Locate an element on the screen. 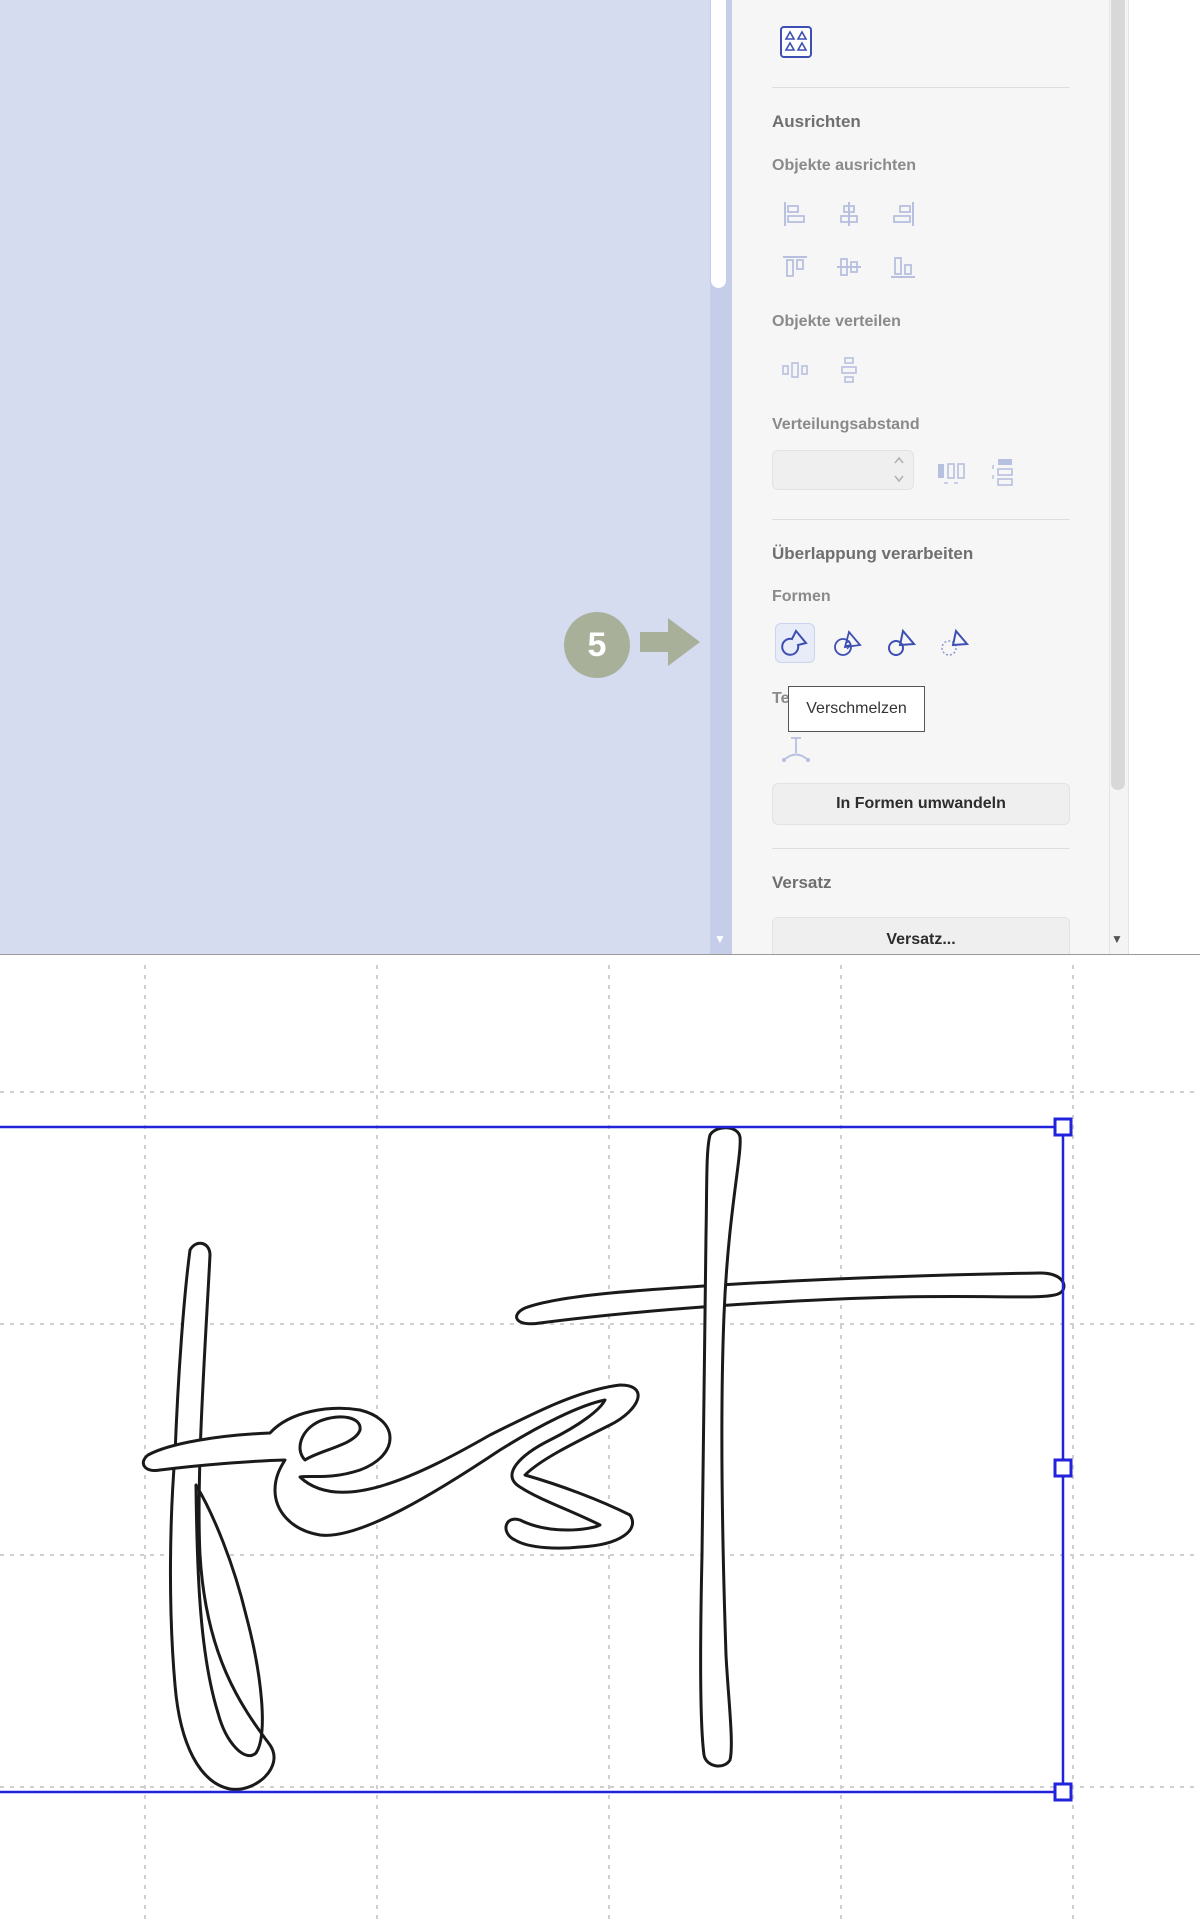 This screenshot has height=1920, width=1200. weld-button is located at coordinates (795, 643).